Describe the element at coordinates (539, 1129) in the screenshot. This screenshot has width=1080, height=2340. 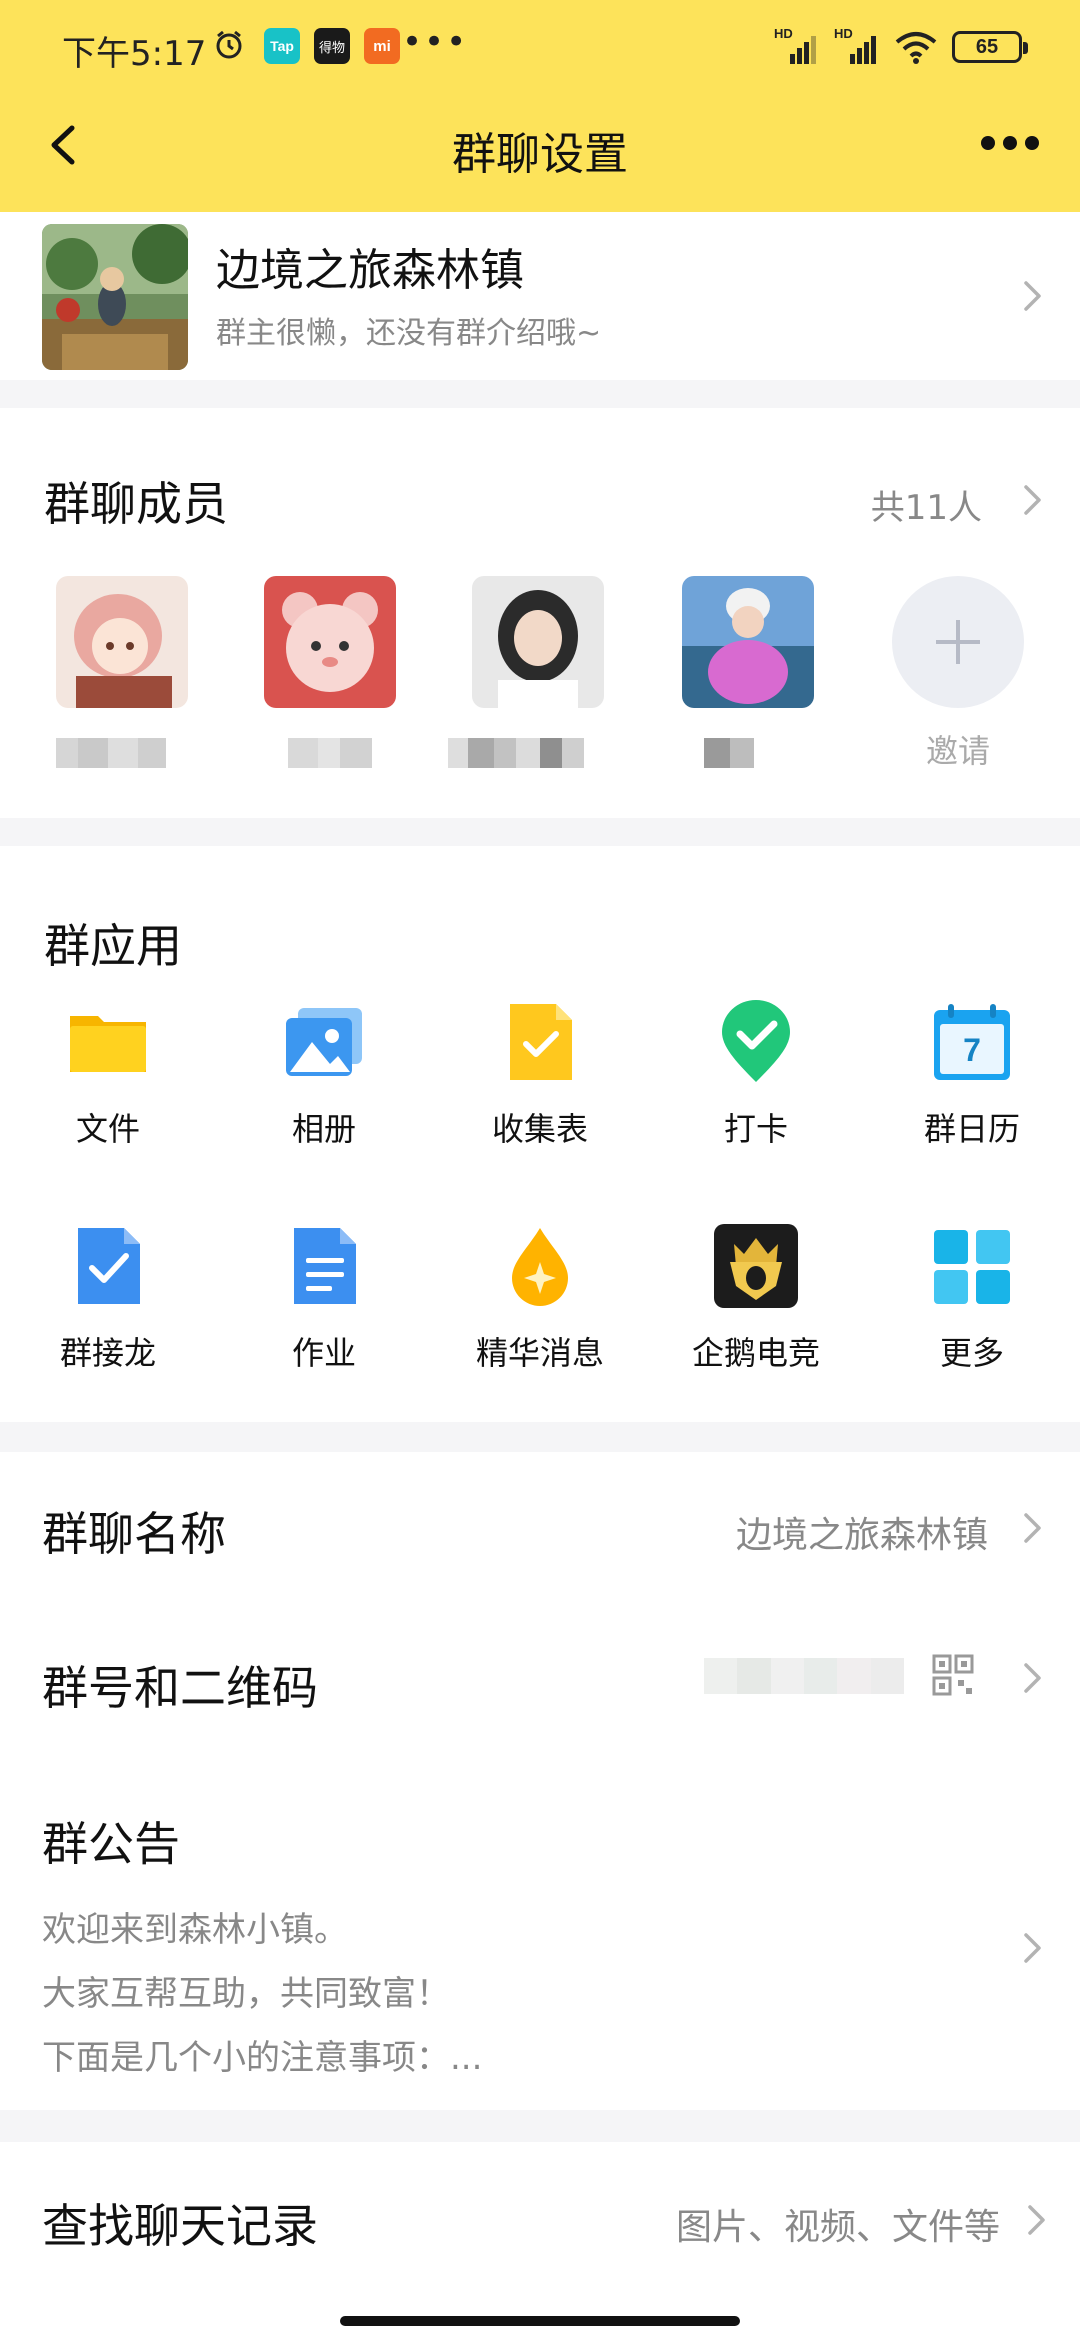
I see `app-label: 收集表` at that location.